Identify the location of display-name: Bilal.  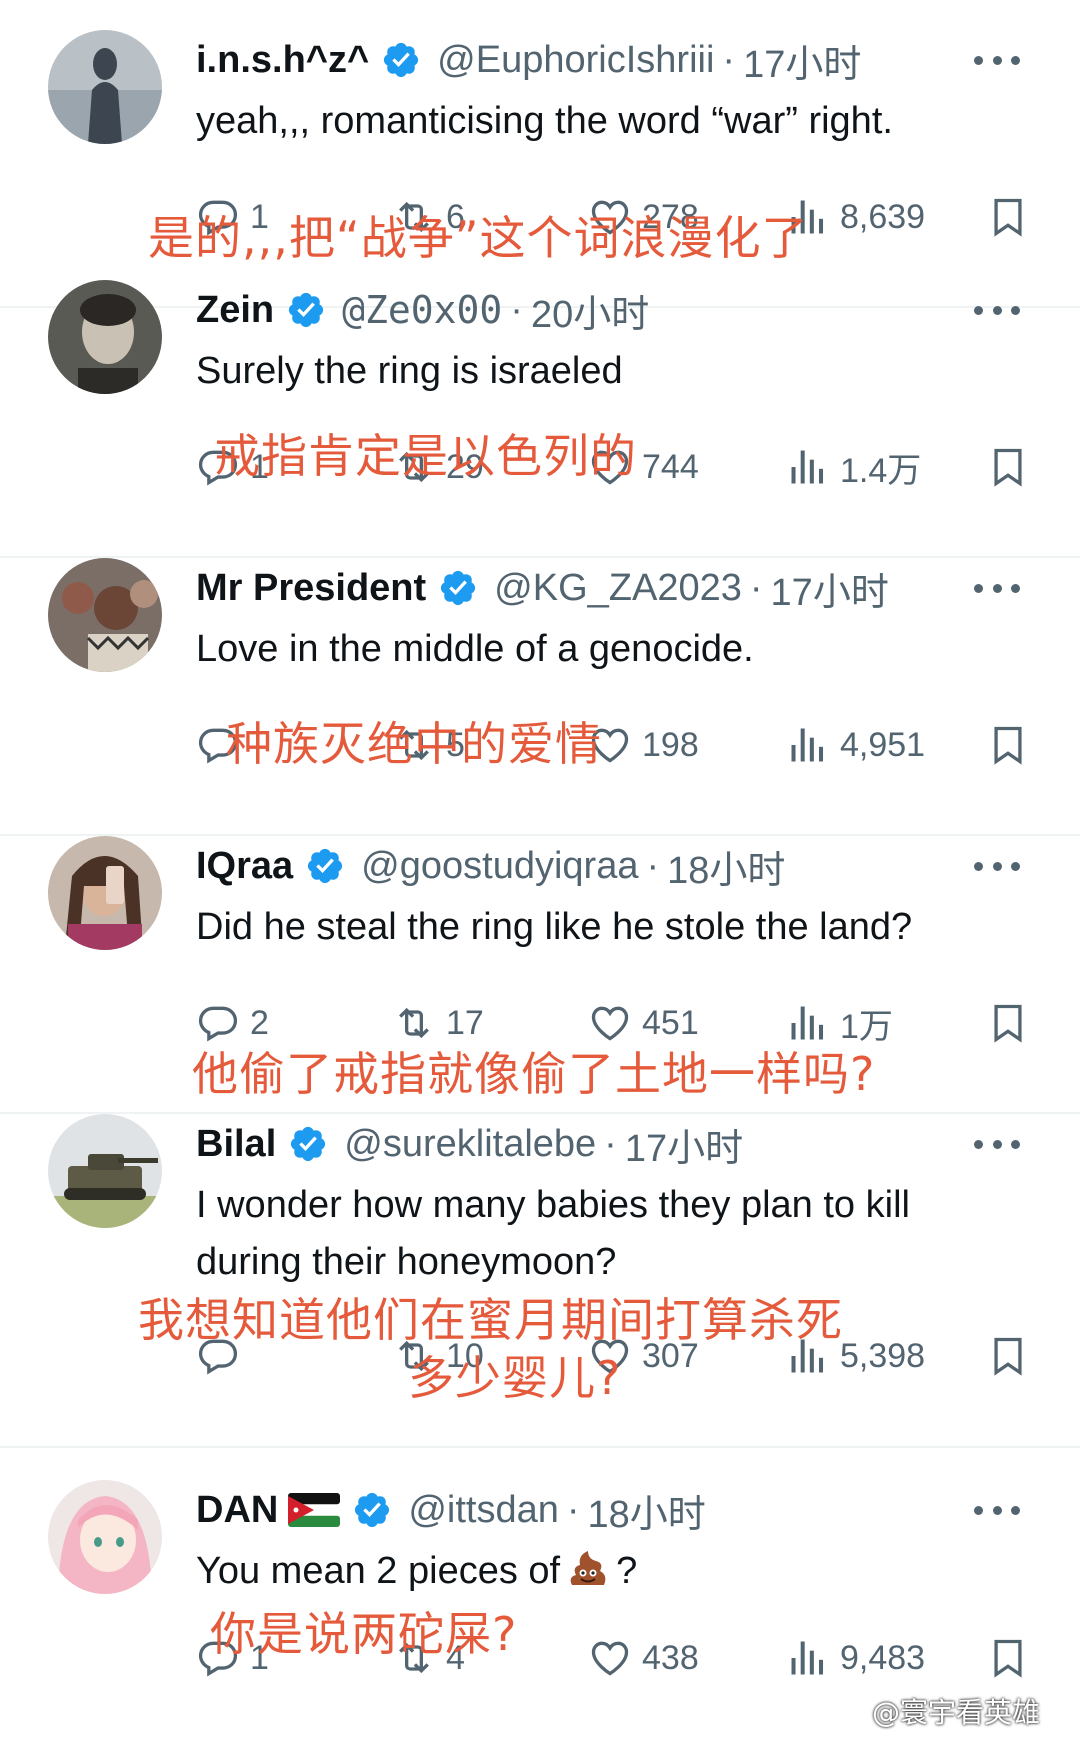
(236, 1144).